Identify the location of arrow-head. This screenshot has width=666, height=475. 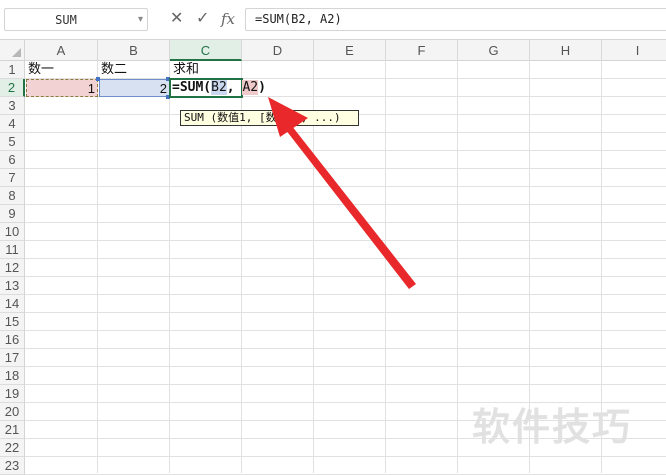
(288, 117).